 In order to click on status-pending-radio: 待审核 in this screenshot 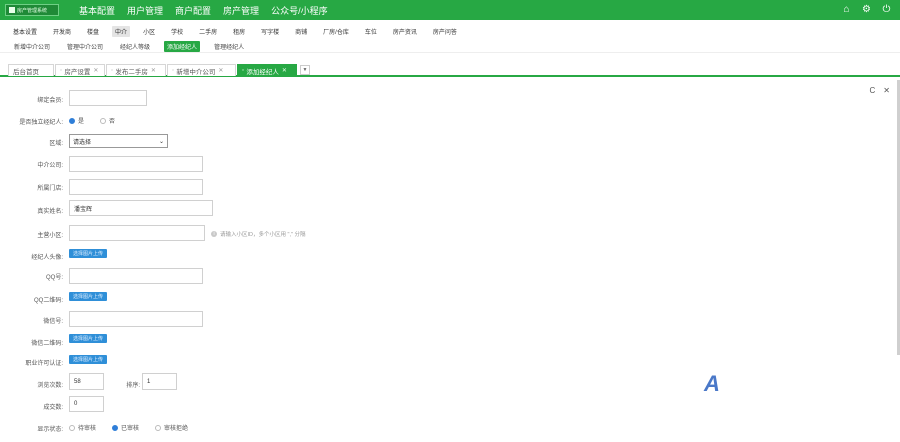, I will do `click(82, 427)`.